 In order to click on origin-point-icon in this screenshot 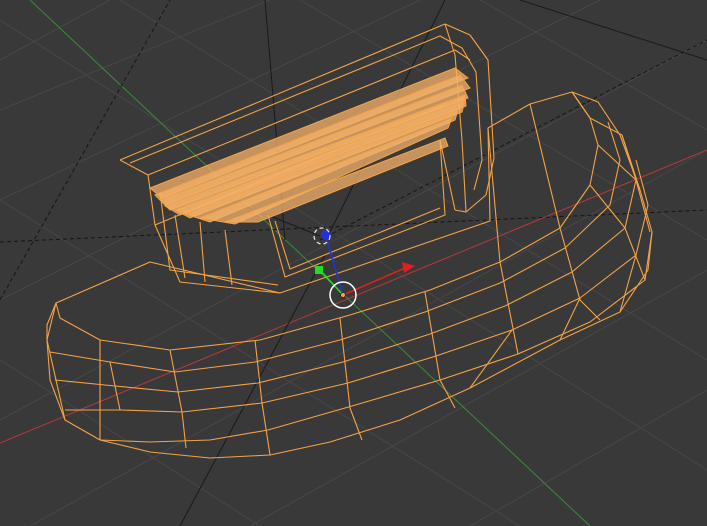, I will do `click(343, 295)`.